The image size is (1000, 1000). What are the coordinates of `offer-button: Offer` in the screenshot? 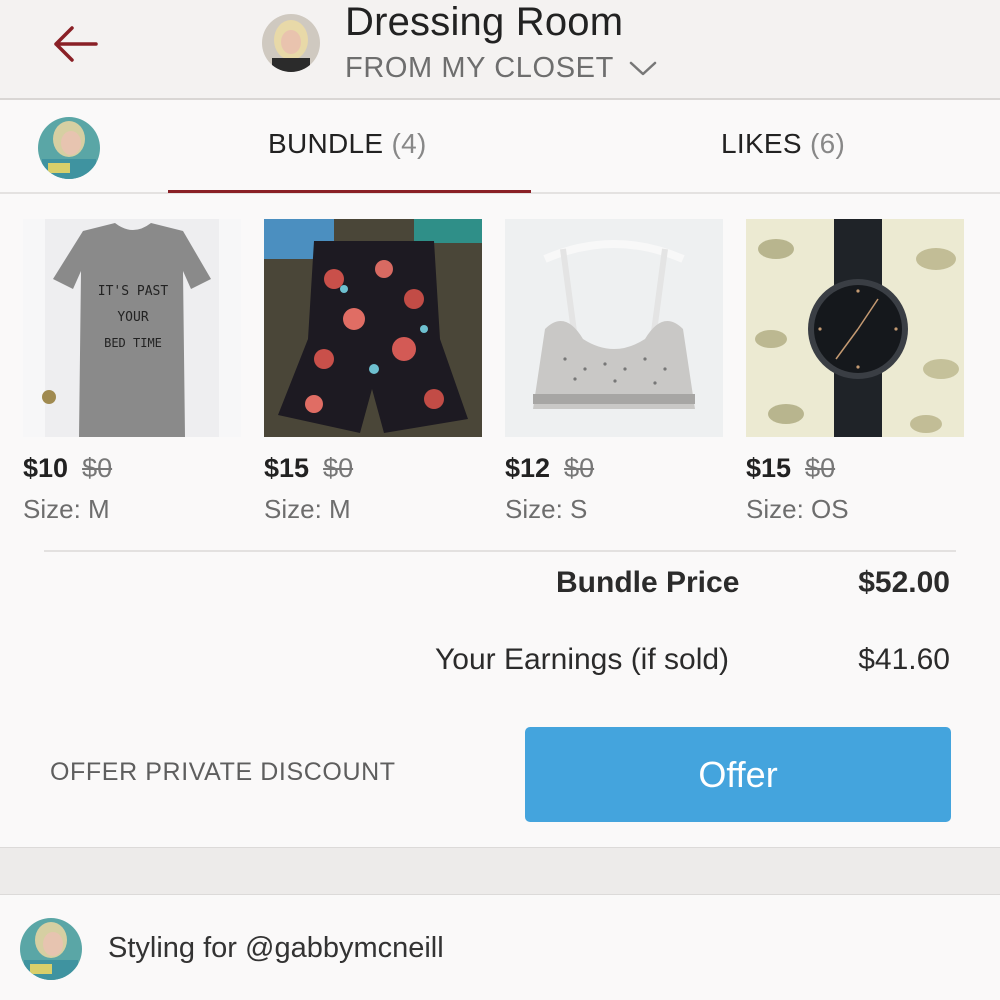 It's located at (738, 774).